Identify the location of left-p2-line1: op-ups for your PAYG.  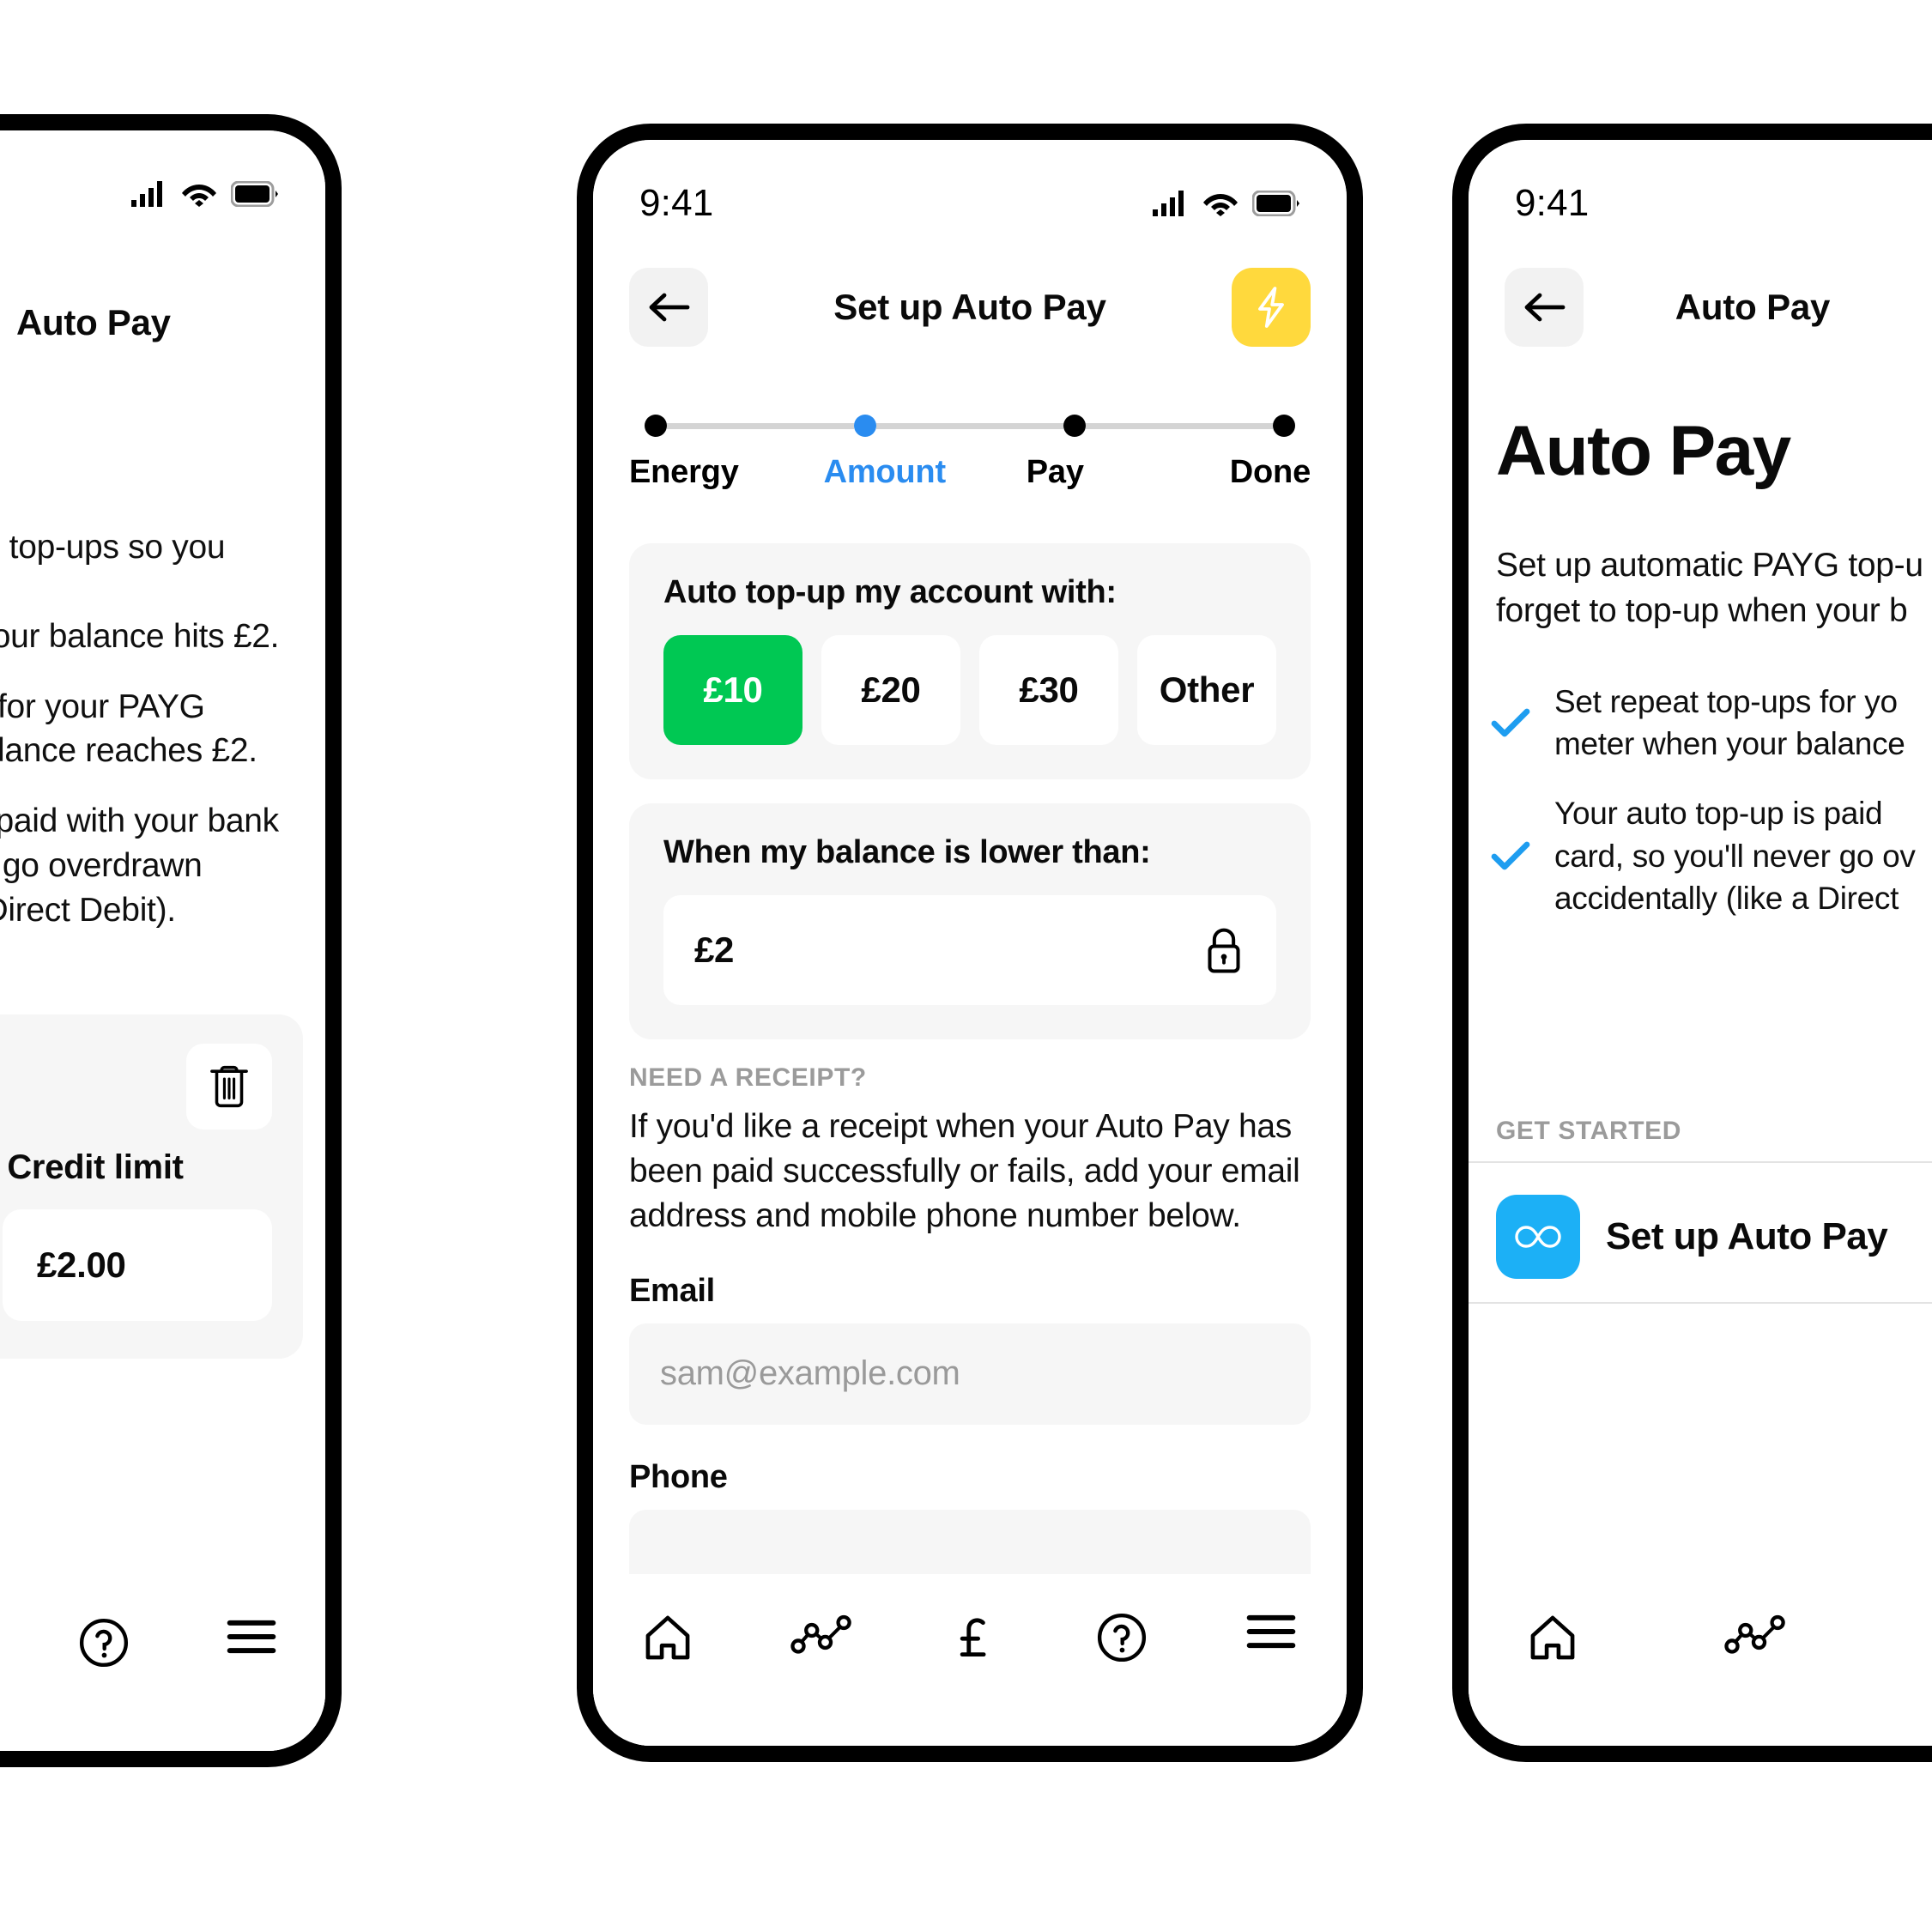
(103, 706).